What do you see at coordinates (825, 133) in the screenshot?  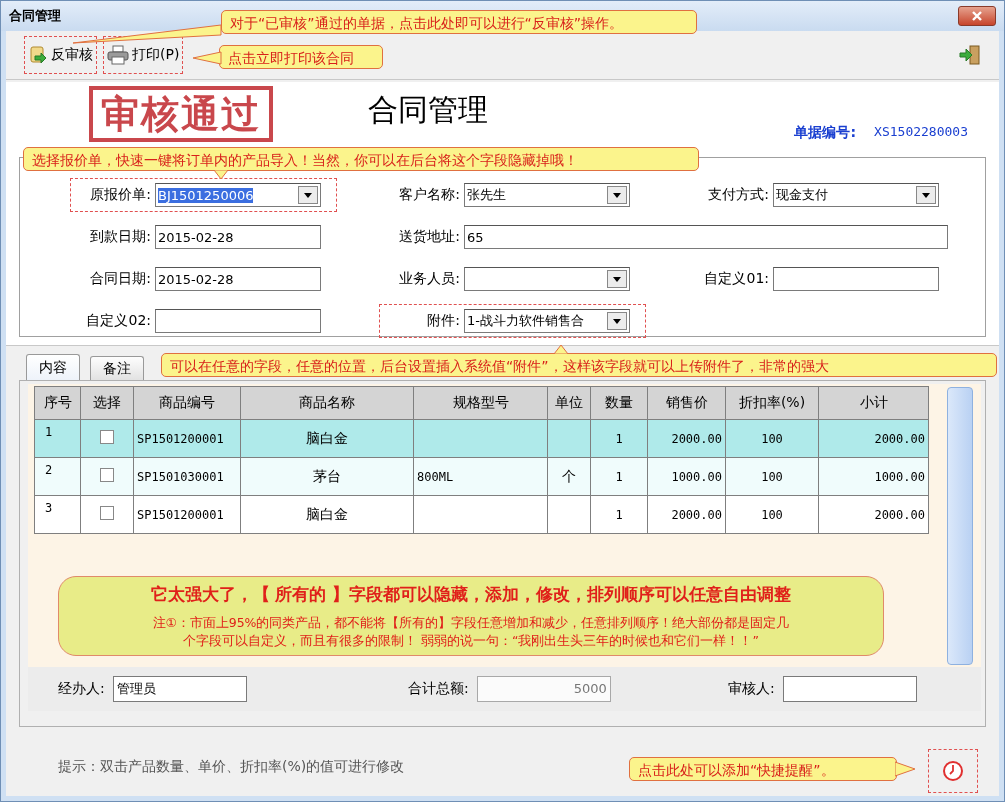 I see `document-number-label: 单据编号:` at bounding box center [825, 133].